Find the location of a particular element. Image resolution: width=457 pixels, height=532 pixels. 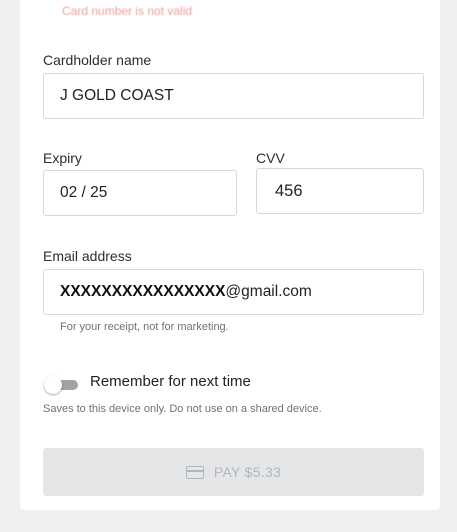

email-domain-part: @gmail.com is located at coordinates (268, 291).